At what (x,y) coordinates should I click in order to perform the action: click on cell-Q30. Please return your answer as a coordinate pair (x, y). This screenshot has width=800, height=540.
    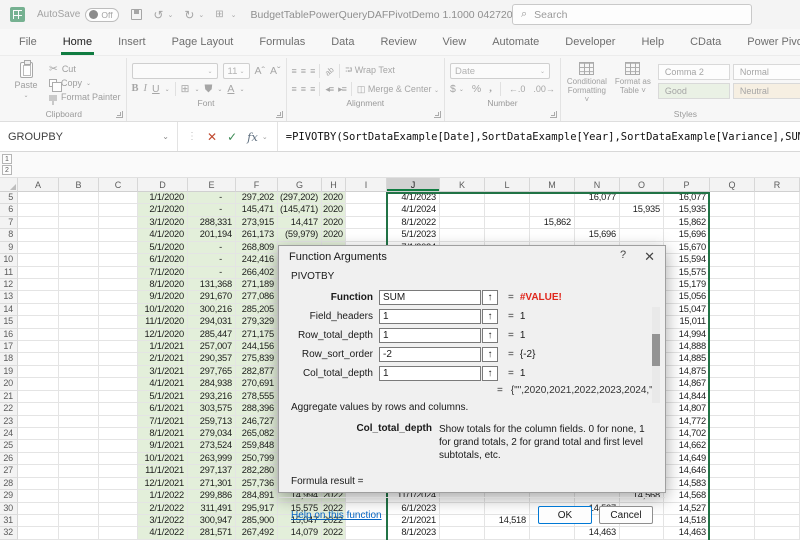
    Looking at the image, I should click on (732, 508).